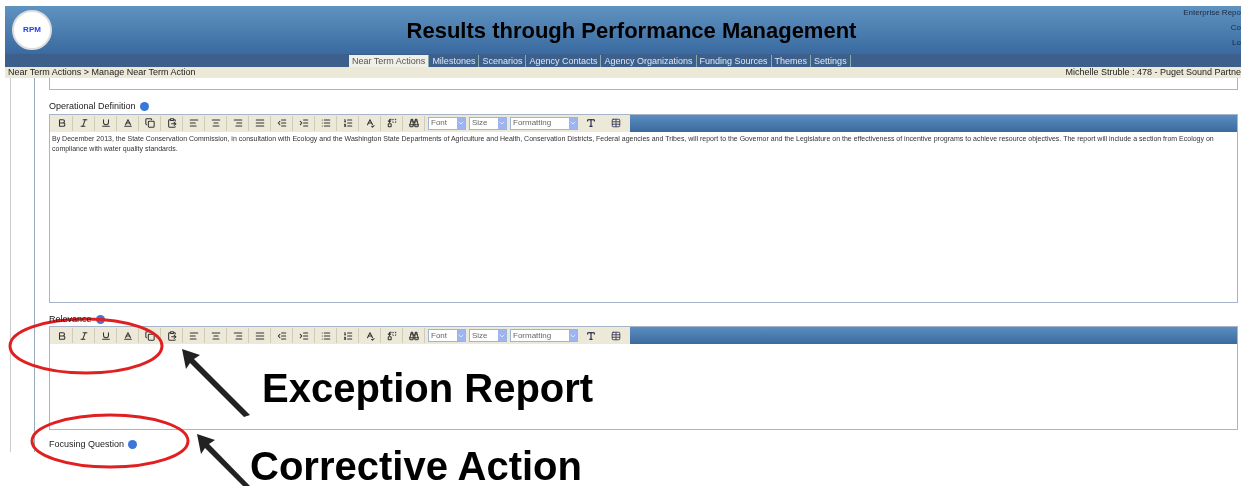 This screenshot has width=1241, height=486. What do you see at coordinates (87, 444) in the screenshot?
I see `field-label: Focusing Question` at bounding box center [87, 444].